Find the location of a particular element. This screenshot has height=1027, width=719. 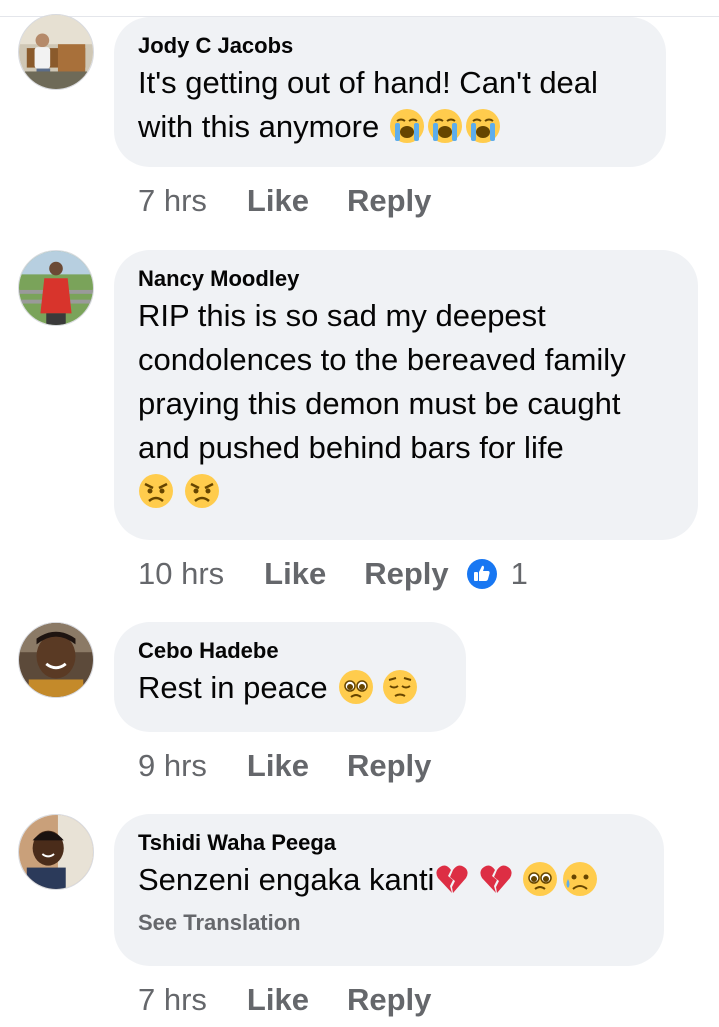

comment-actions: 10 hrs Like Reply 1 is located at coordinates (333, 574).